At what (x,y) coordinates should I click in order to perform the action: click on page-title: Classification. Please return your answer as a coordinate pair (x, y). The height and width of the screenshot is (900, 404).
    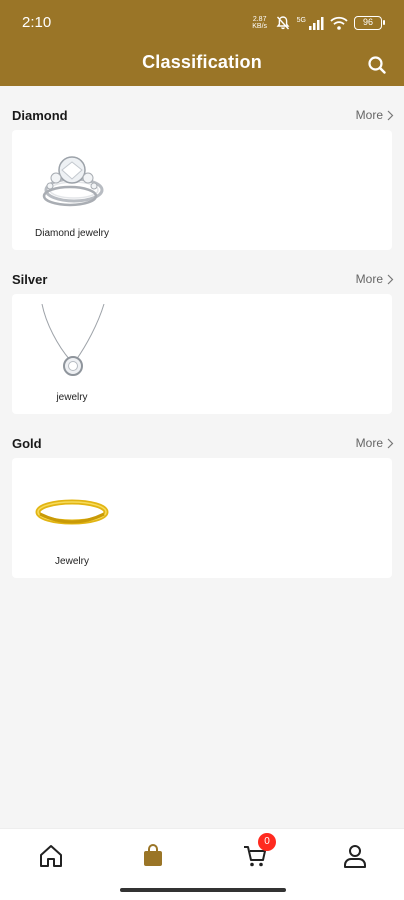
    Looking at the image, I should click on (202, 62).